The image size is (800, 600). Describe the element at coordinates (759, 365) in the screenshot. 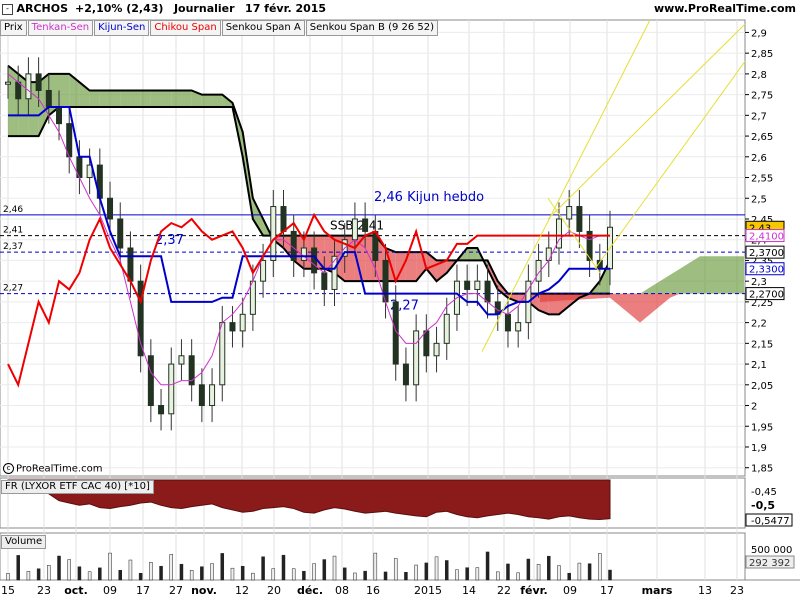

I see `y-tick-label: 2,1` at that location.